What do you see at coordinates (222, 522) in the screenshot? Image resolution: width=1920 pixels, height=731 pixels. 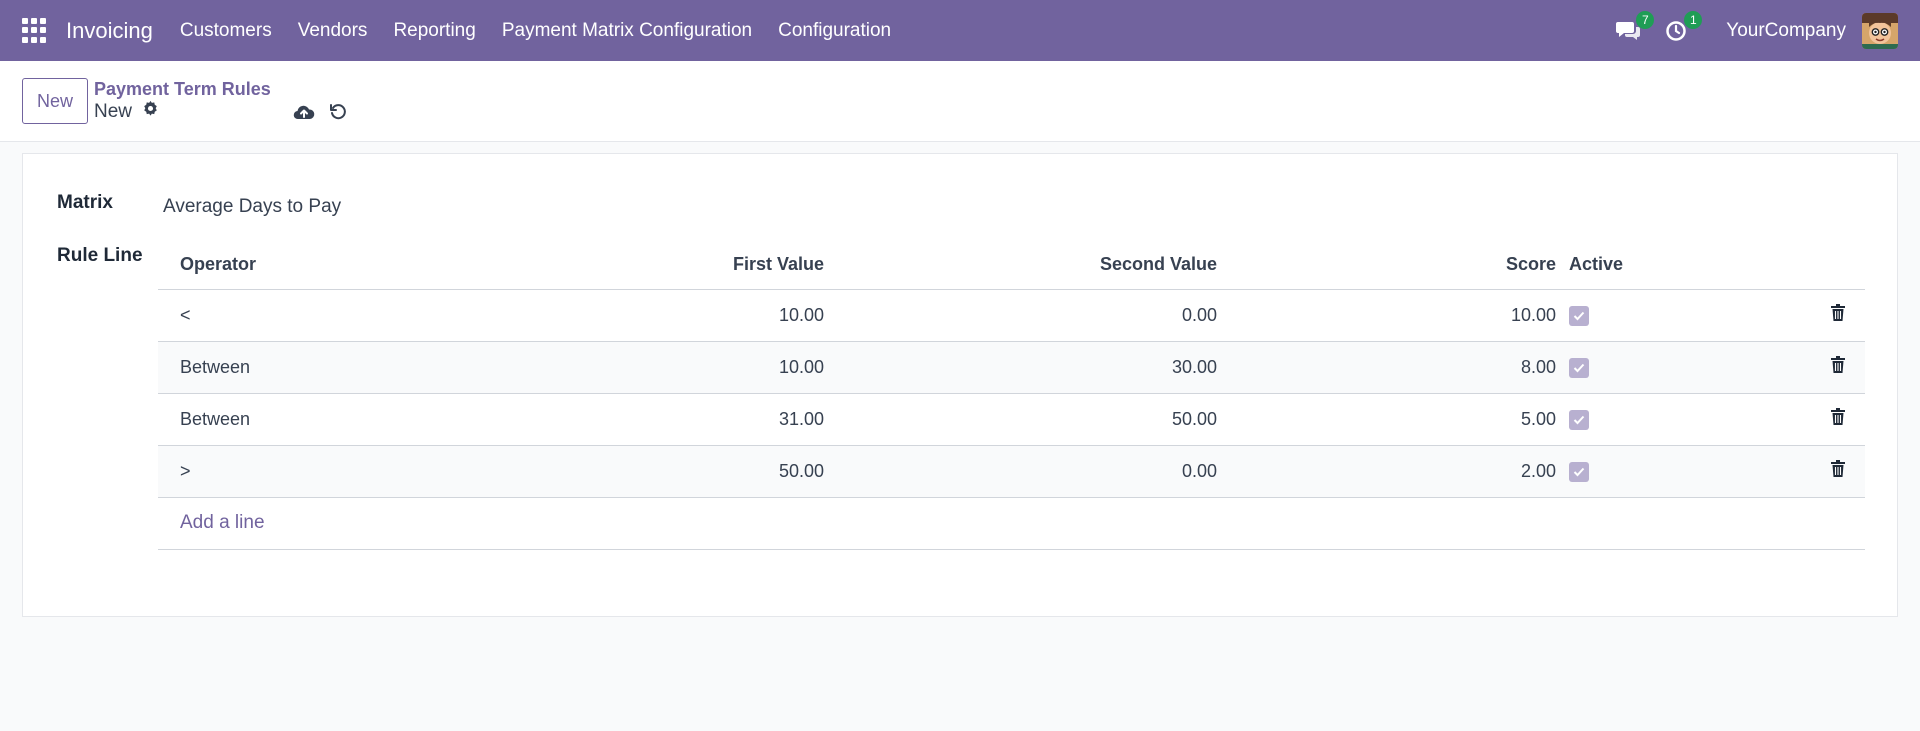 I see `add-a-line-link: Add a line` at bounding box center [222, 522].